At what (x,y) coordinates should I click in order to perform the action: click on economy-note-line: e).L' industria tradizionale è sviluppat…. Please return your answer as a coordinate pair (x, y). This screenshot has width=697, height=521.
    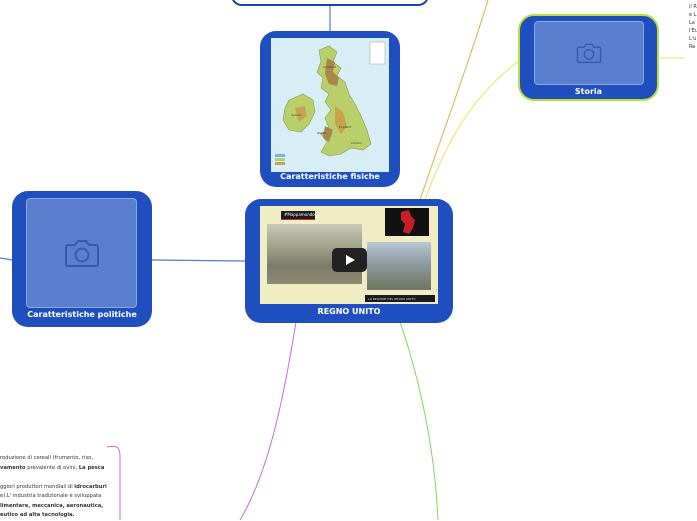
    Looking at the image, I should click on (51, 496).